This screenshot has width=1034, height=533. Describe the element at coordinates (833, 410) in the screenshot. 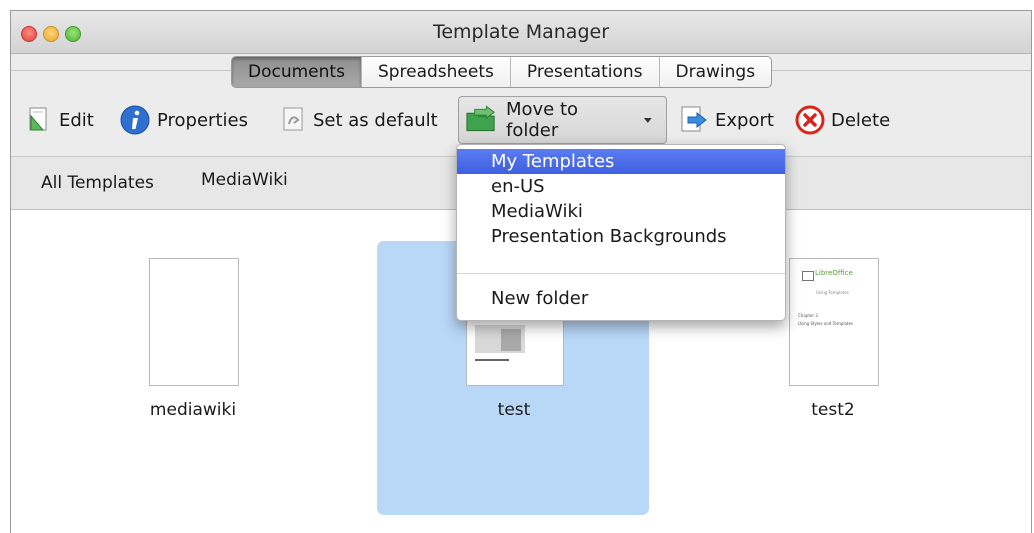

I see `template-name-test2: test2` at that location.